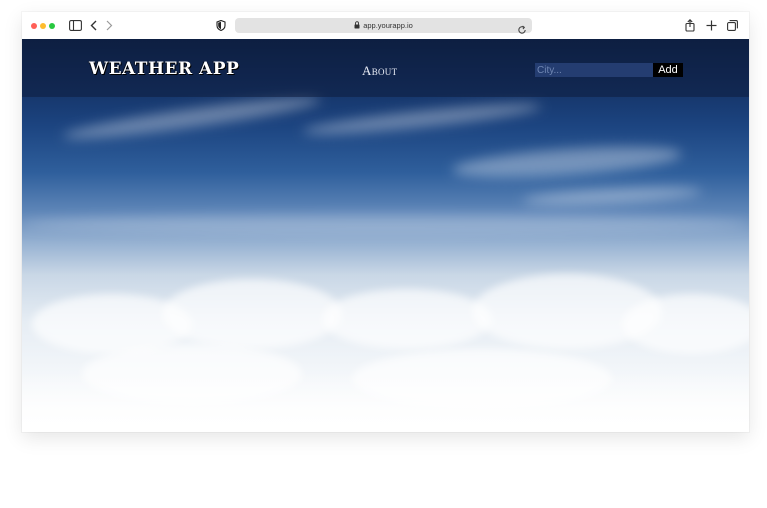 The image size is (767, 508). What do you see at coordinates (75, 25) in the screenshot?
I see `sidebar-icon` at bounding box center [75, 25].